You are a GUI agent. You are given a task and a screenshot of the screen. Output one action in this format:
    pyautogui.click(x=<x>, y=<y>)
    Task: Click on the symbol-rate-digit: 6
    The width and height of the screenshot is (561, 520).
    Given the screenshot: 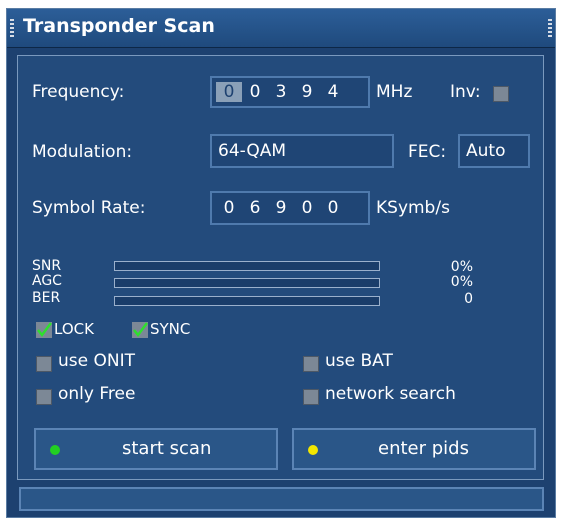 What is the action you would take?
    pyautogui.click(x=255, y=208)
    